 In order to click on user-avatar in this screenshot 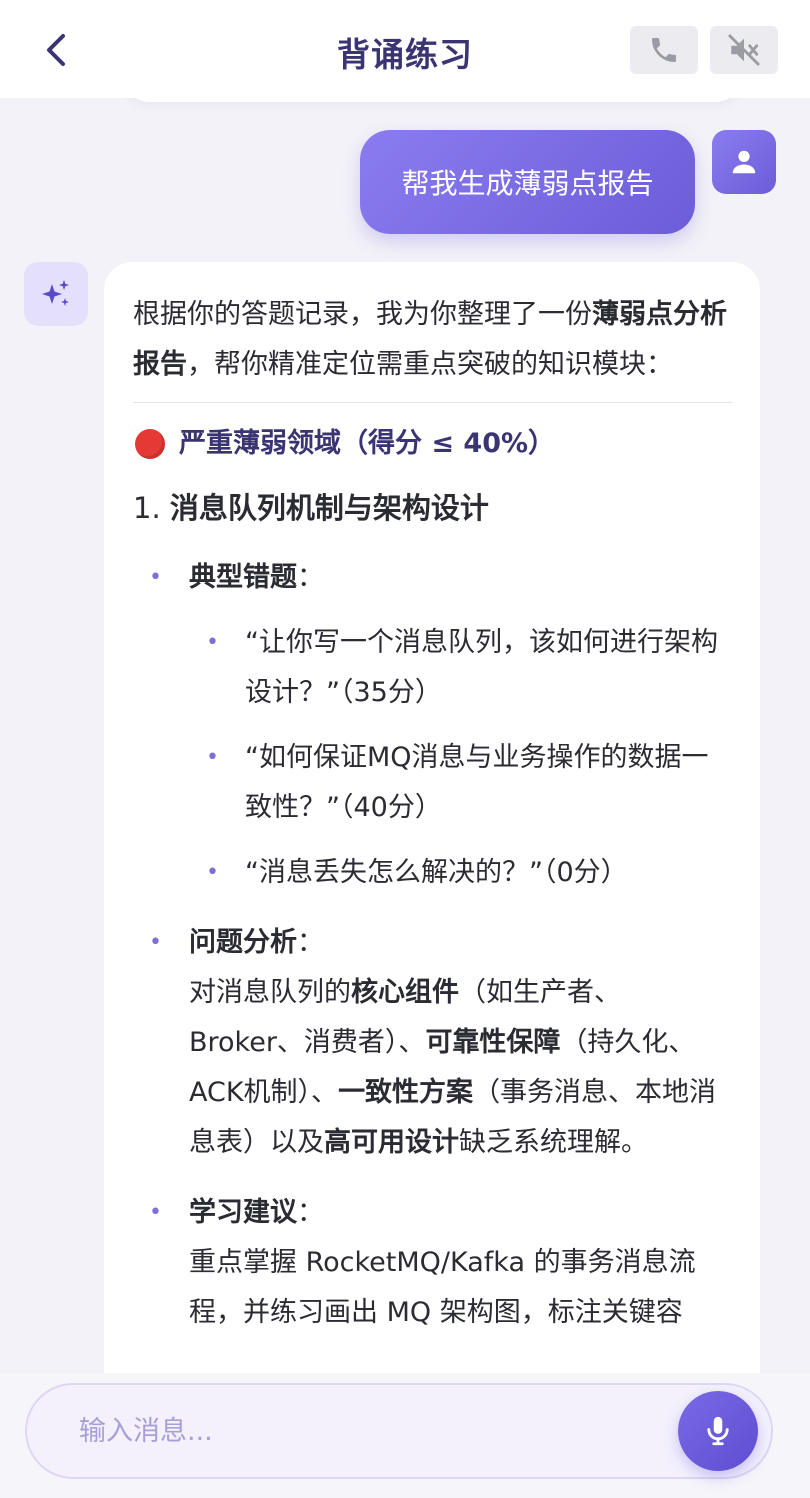, I will do `click(744, 162)`.